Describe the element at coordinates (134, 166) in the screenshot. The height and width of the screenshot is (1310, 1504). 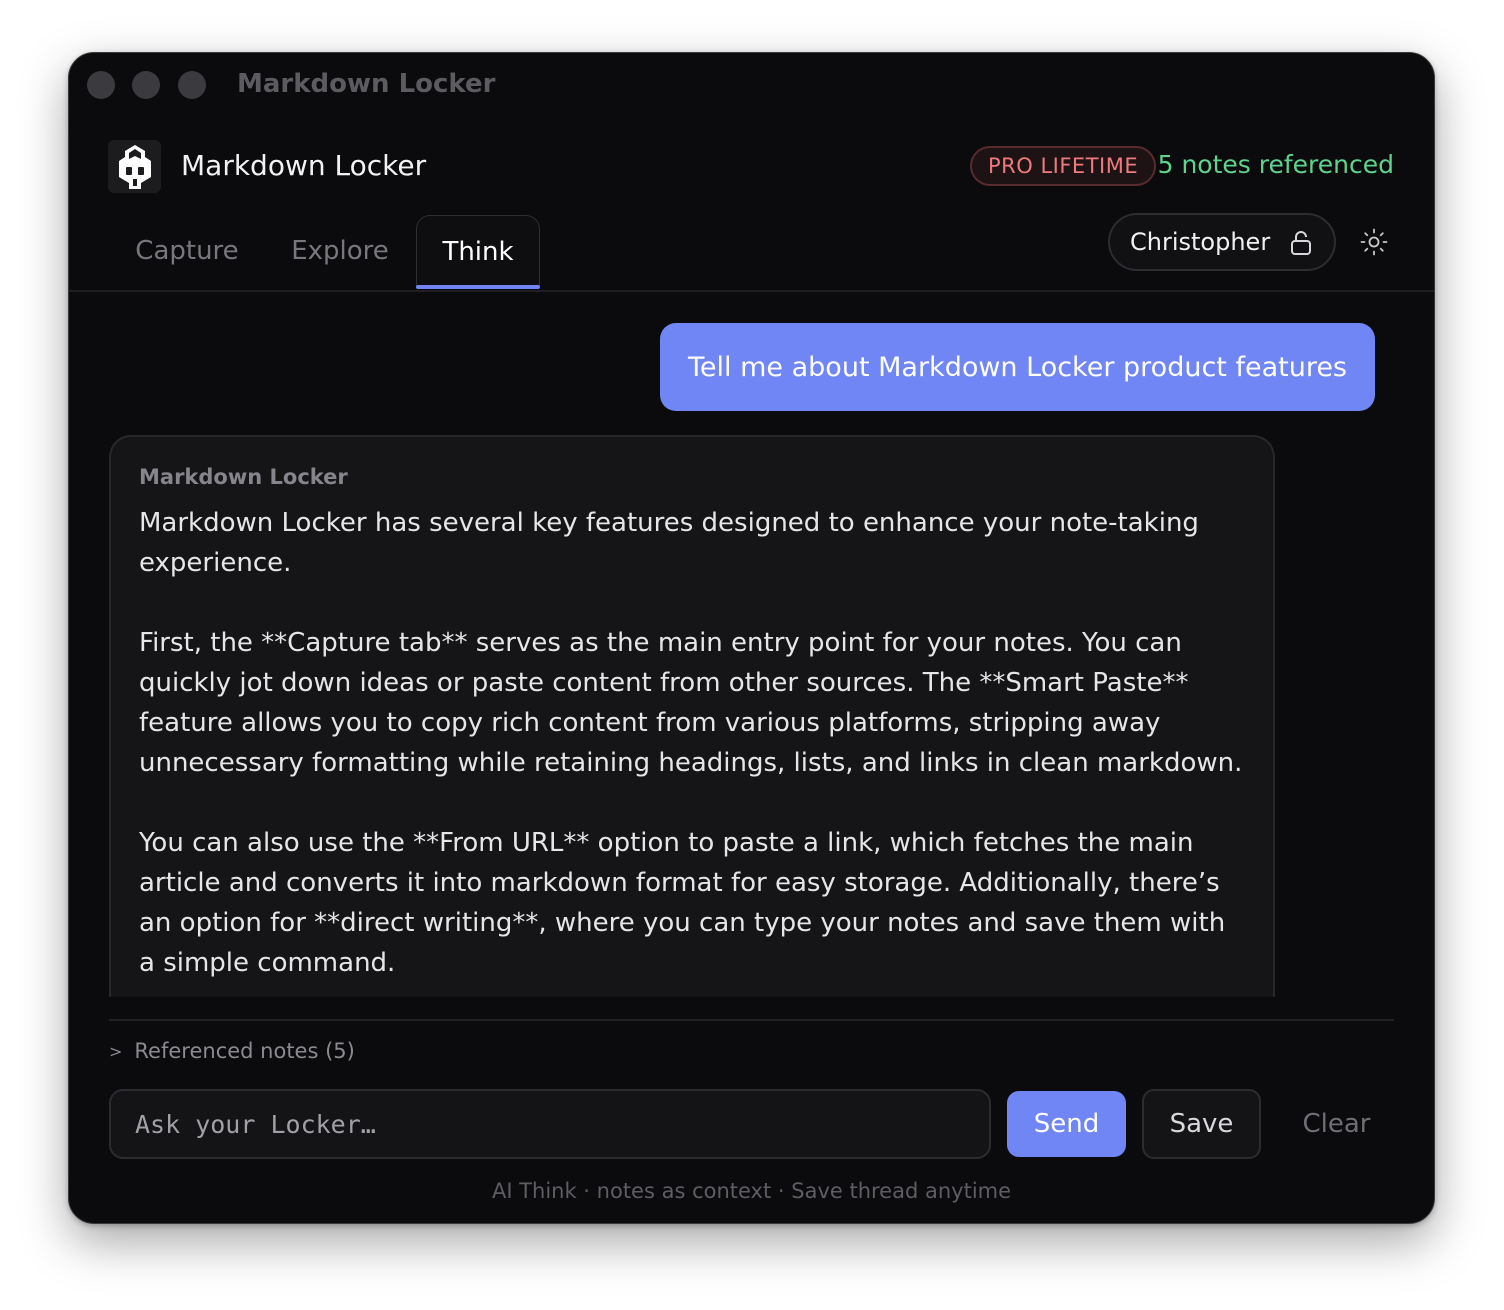
I see `app-logo-icon` at that location.